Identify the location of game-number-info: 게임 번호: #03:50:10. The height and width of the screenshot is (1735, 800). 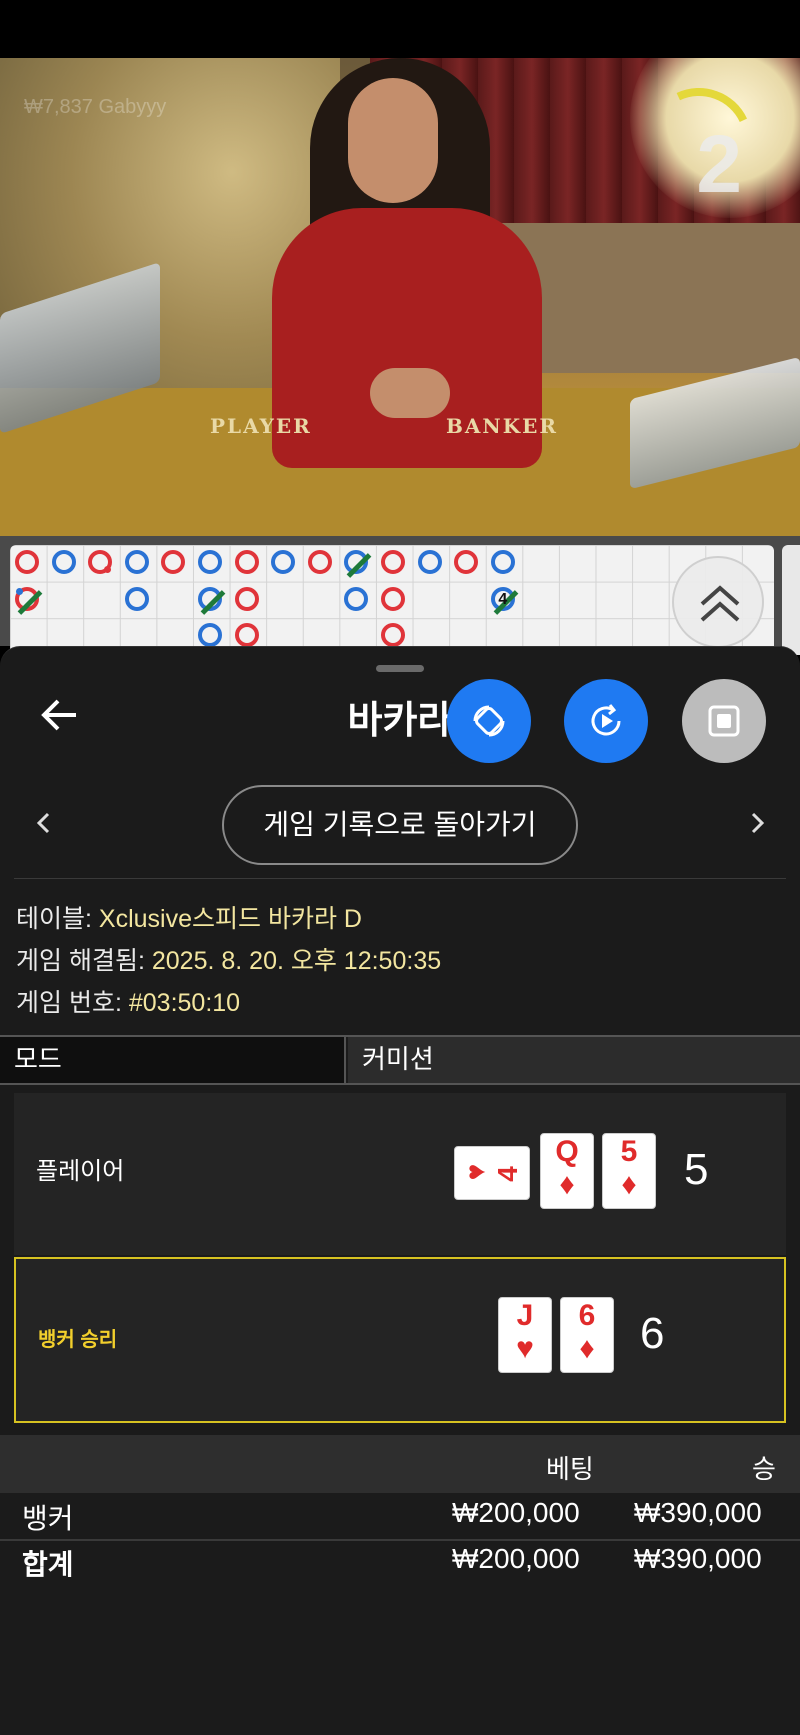
(128, 1001).